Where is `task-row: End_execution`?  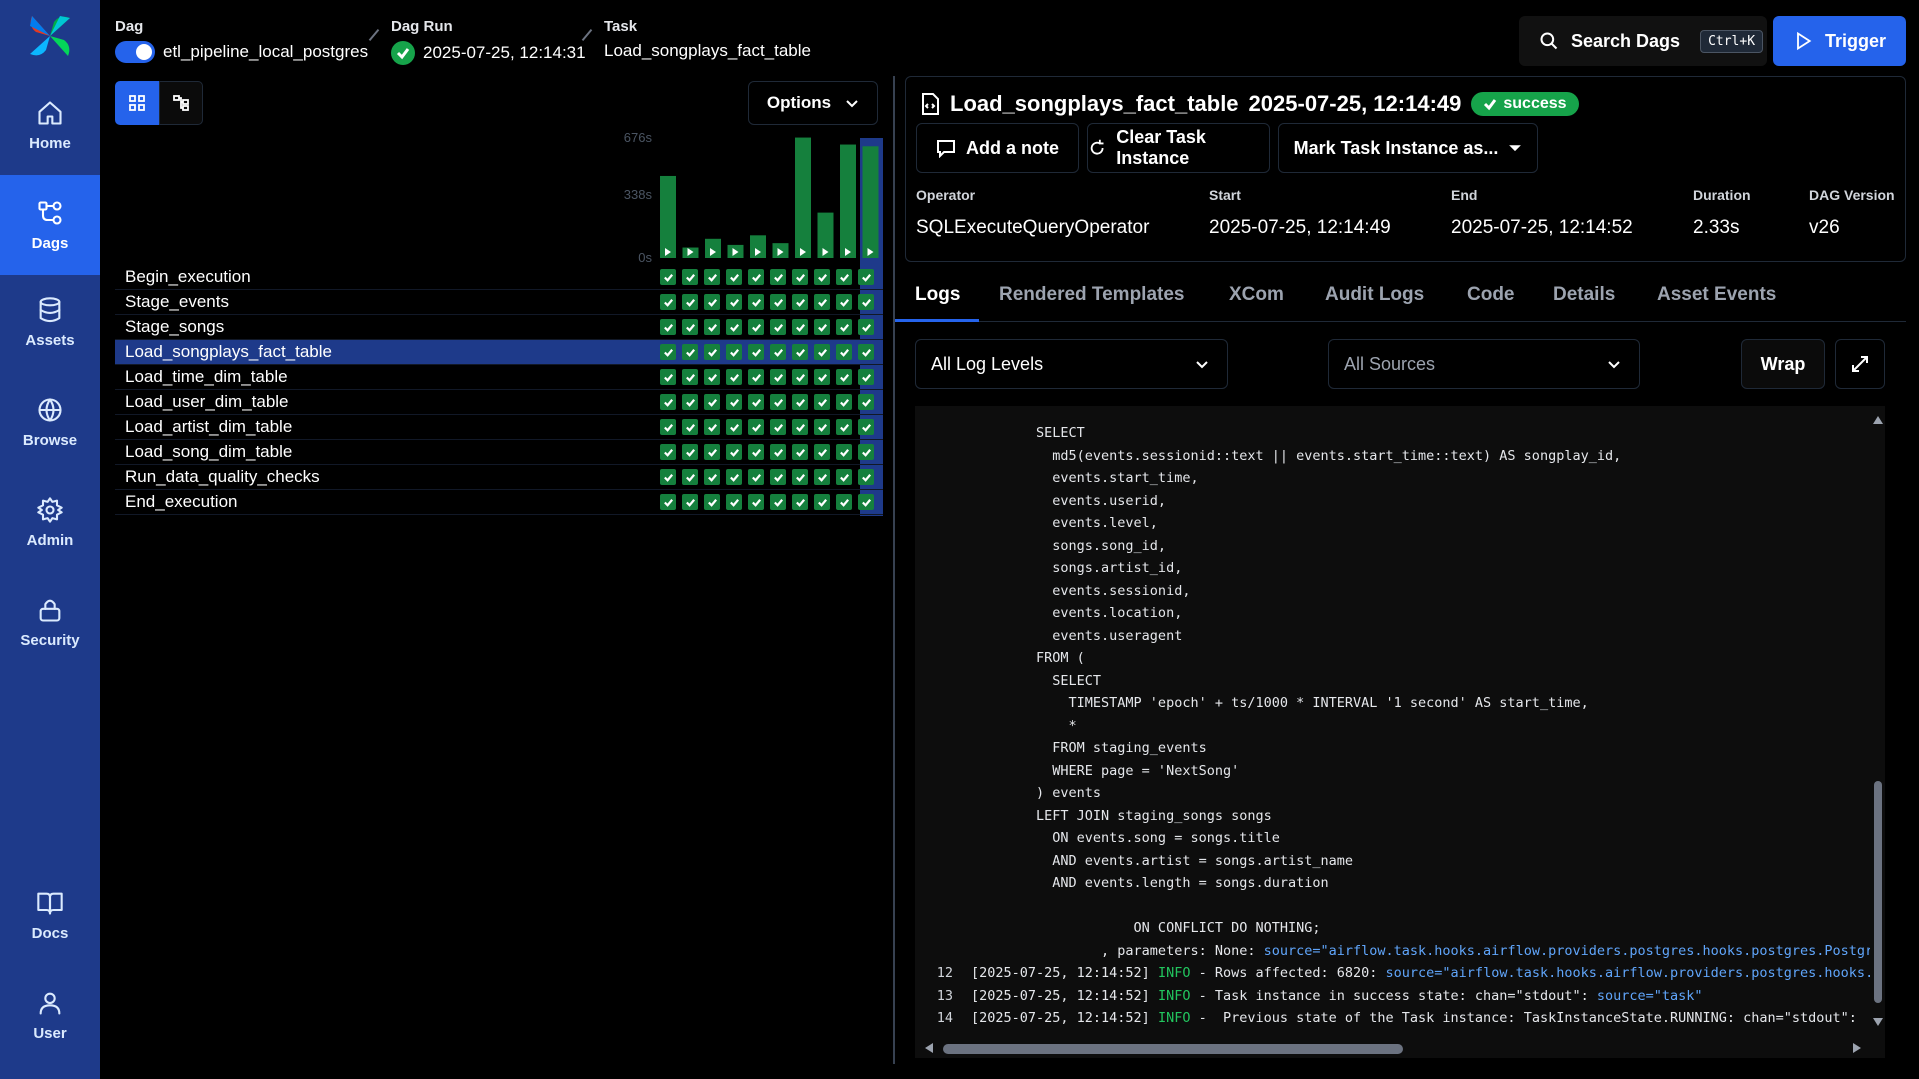 task-row: End_execution is located at coordinates (499, 502).